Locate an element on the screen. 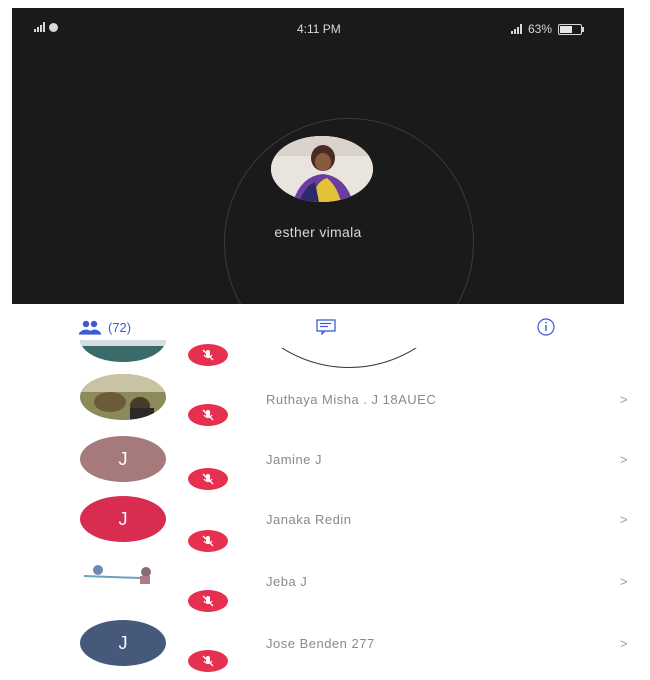  participant-name: Janaka Redin is located at coordinates (309, 519).